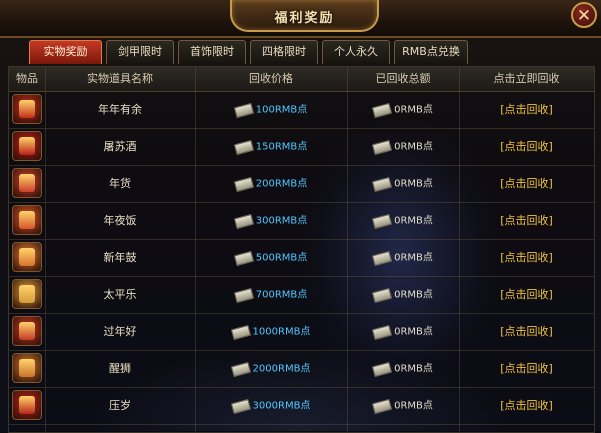 This screenshot has height=433, width=601. Describe the element at coordinates (27, 78) in the screenshot. I see `column-header: 物品` at that location.